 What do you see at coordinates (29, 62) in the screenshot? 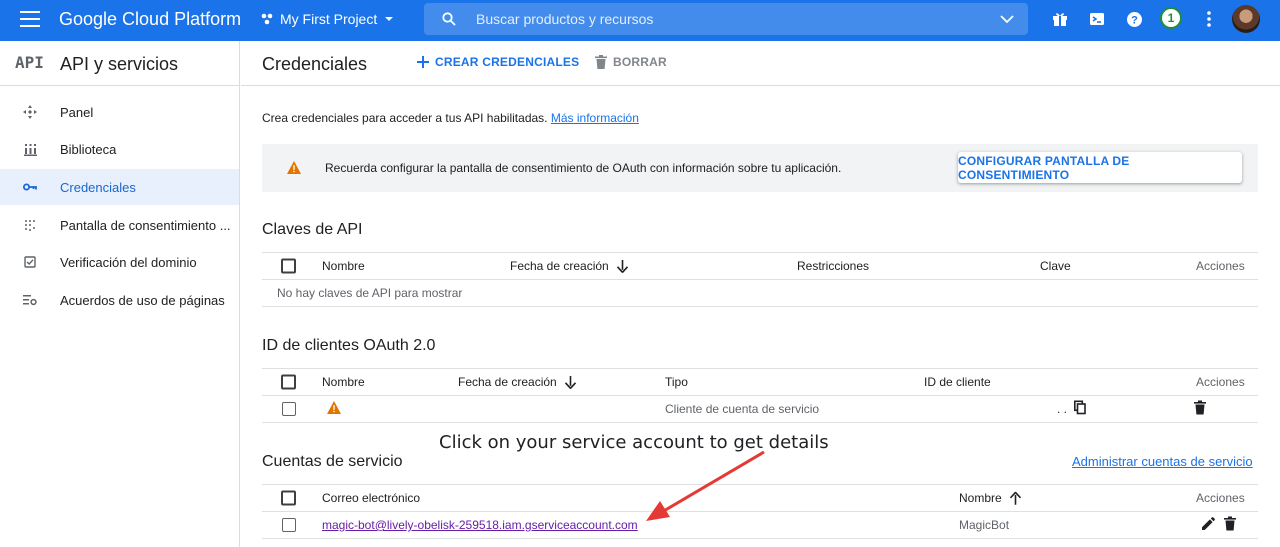
I see `api-logo: API` at bounding box center [29, 62].